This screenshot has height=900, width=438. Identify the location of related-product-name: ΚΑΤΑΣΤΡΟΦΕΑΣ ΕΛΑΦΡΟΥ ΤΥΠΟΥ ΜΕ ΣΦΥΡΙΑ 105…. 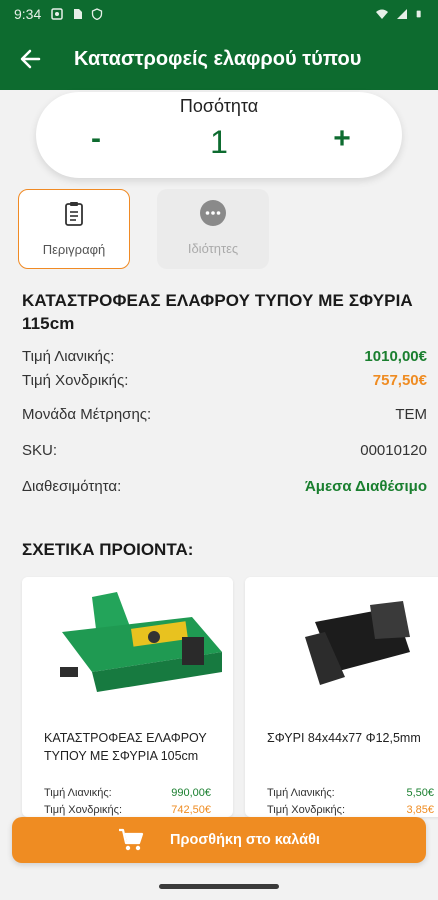
(125, 747).